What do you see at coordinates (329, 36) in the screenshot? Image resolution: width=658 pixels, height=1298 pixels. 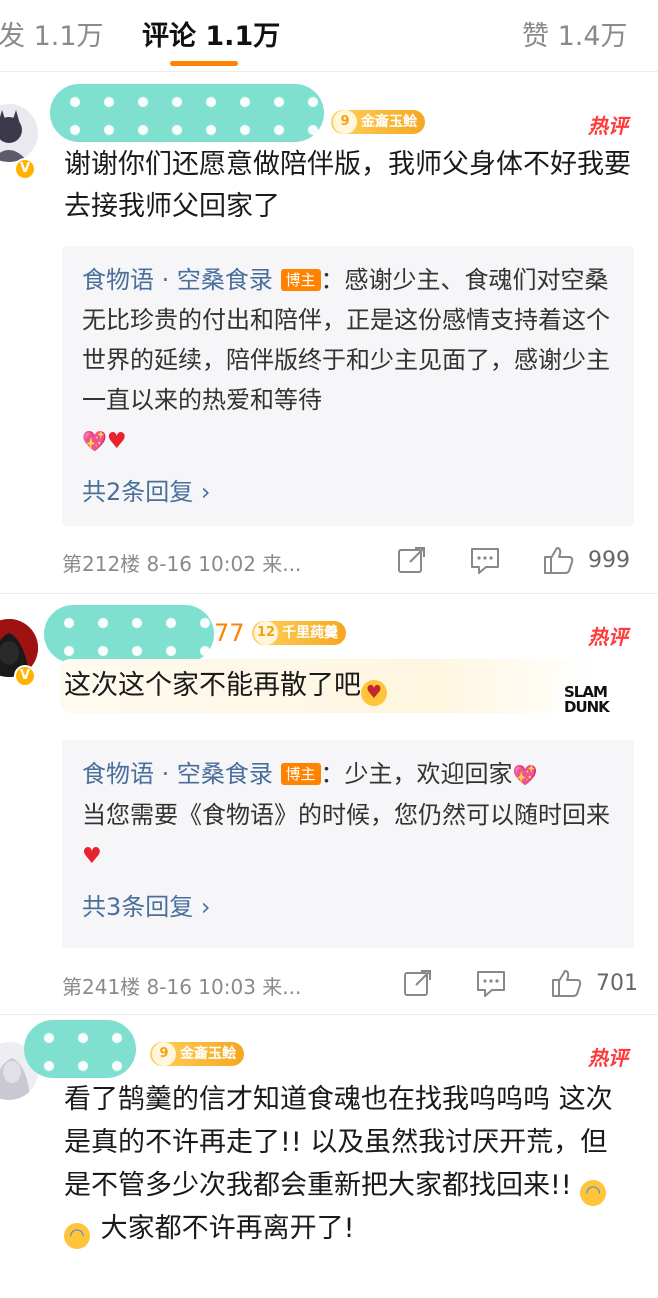 I see `comment-tabs: 发 1.1万 评论 1.1万 赞 1.4万` at bounding box center [329, 36].